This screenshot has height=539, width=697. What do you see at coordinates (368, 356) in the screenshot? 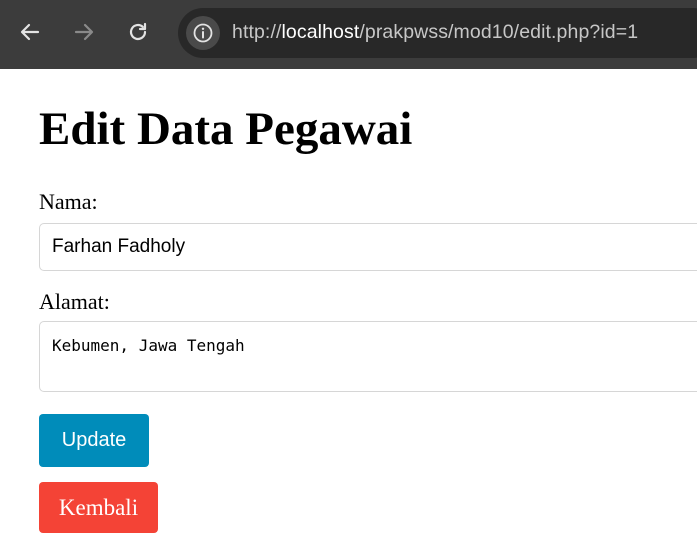
I see `alamat-textarea: Kebumen, Jawa Tengah` at bounding box center [368, 356].